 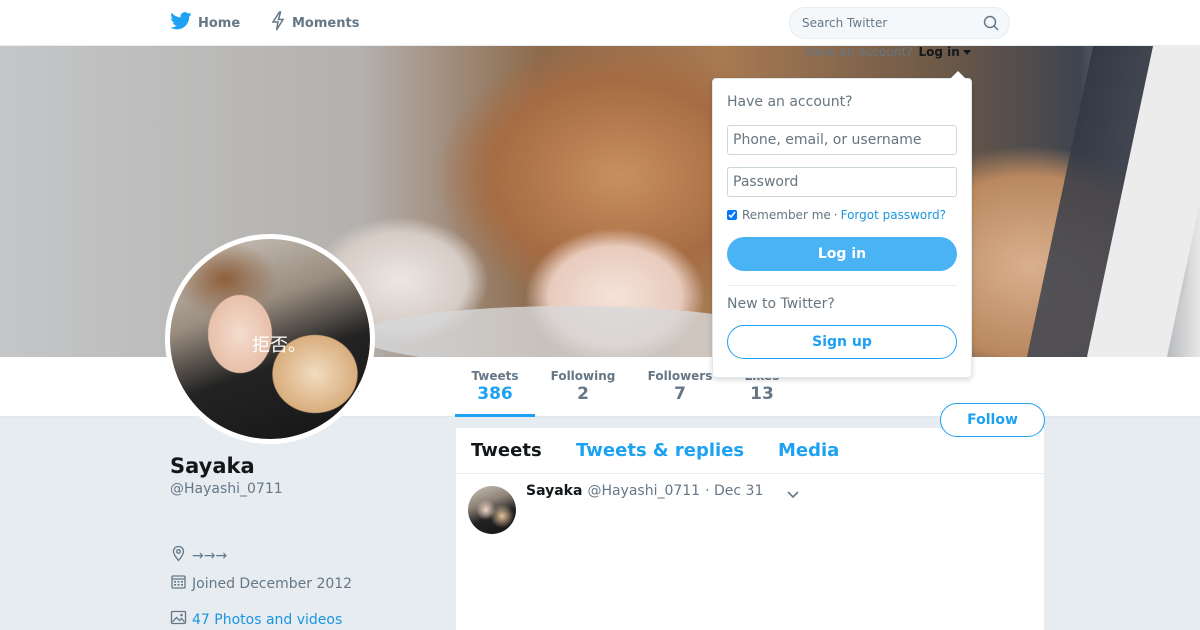 What do you see at coordinates (887, 23) in the screenshot?
I see `search-input` at bounding box center [887, 23].